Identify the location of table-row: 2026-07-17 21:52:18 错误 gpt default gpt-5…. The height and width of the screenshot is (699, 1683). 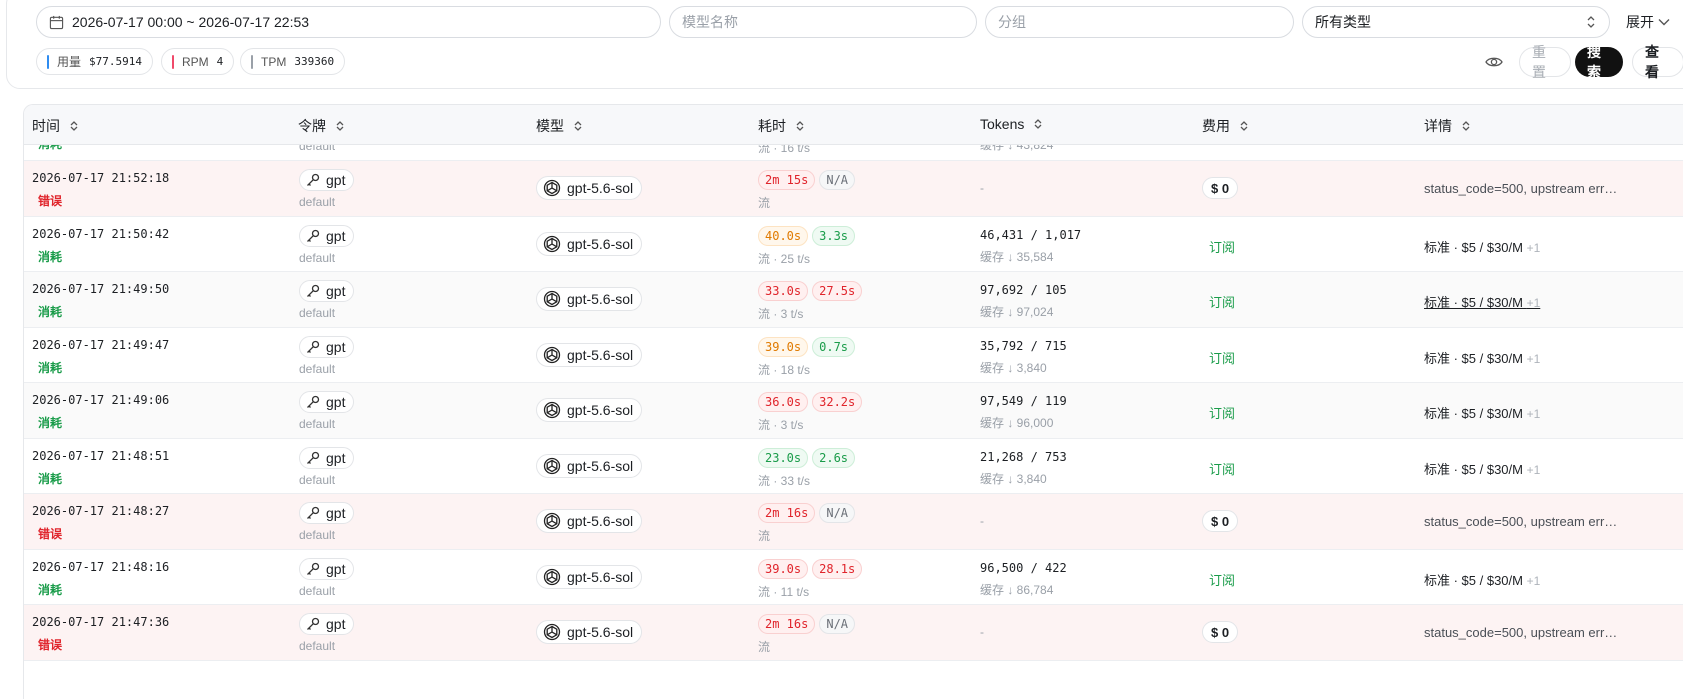
(853, 189).